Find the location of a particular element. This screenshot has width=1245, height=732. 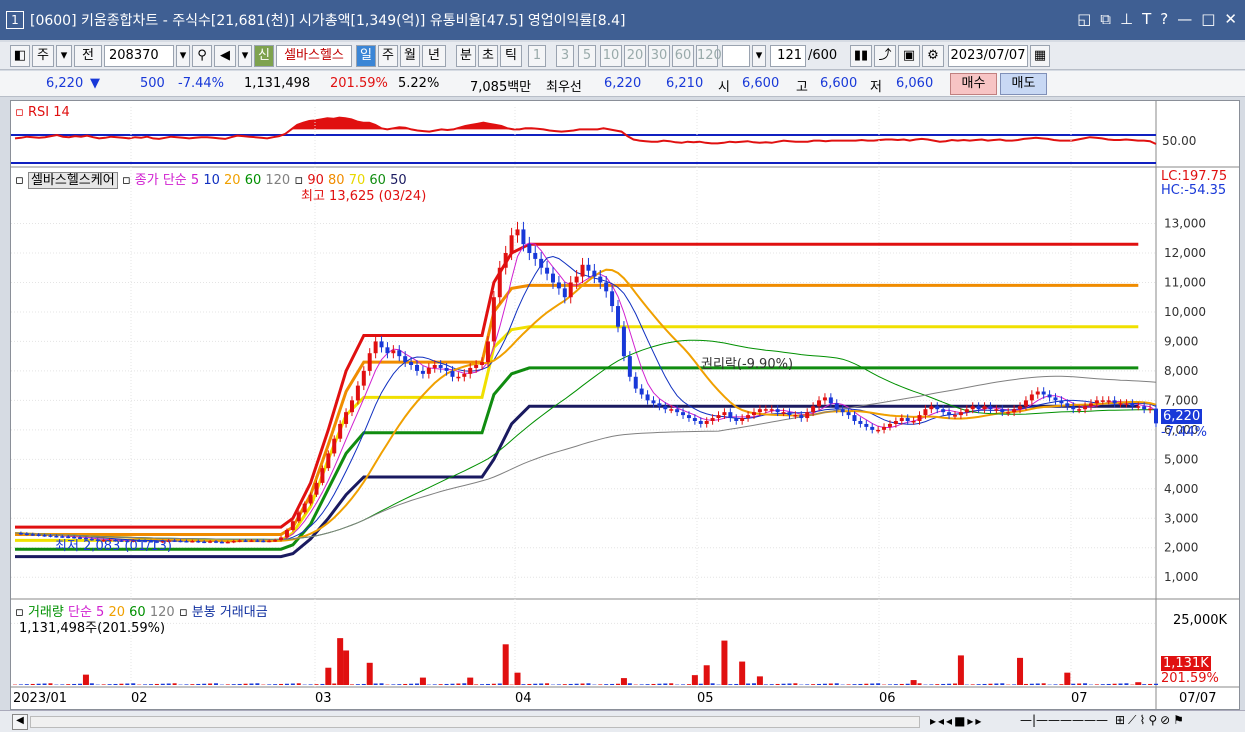

save-icon: ▣ is located at coordinates (909, 56).